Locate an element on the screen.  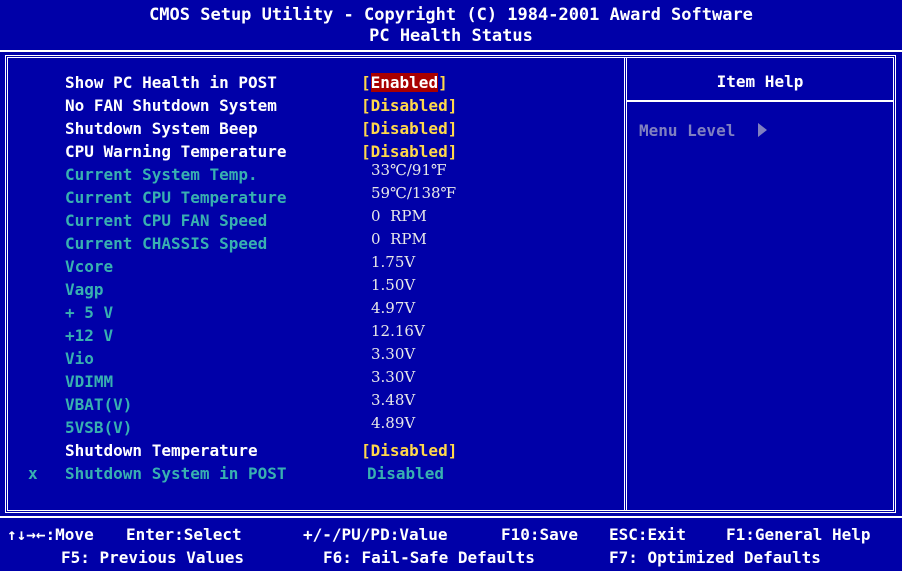
reading-row-cpu-fan: Current CPU FAN Speed 0 RPM is located at coordinates (314, 220).